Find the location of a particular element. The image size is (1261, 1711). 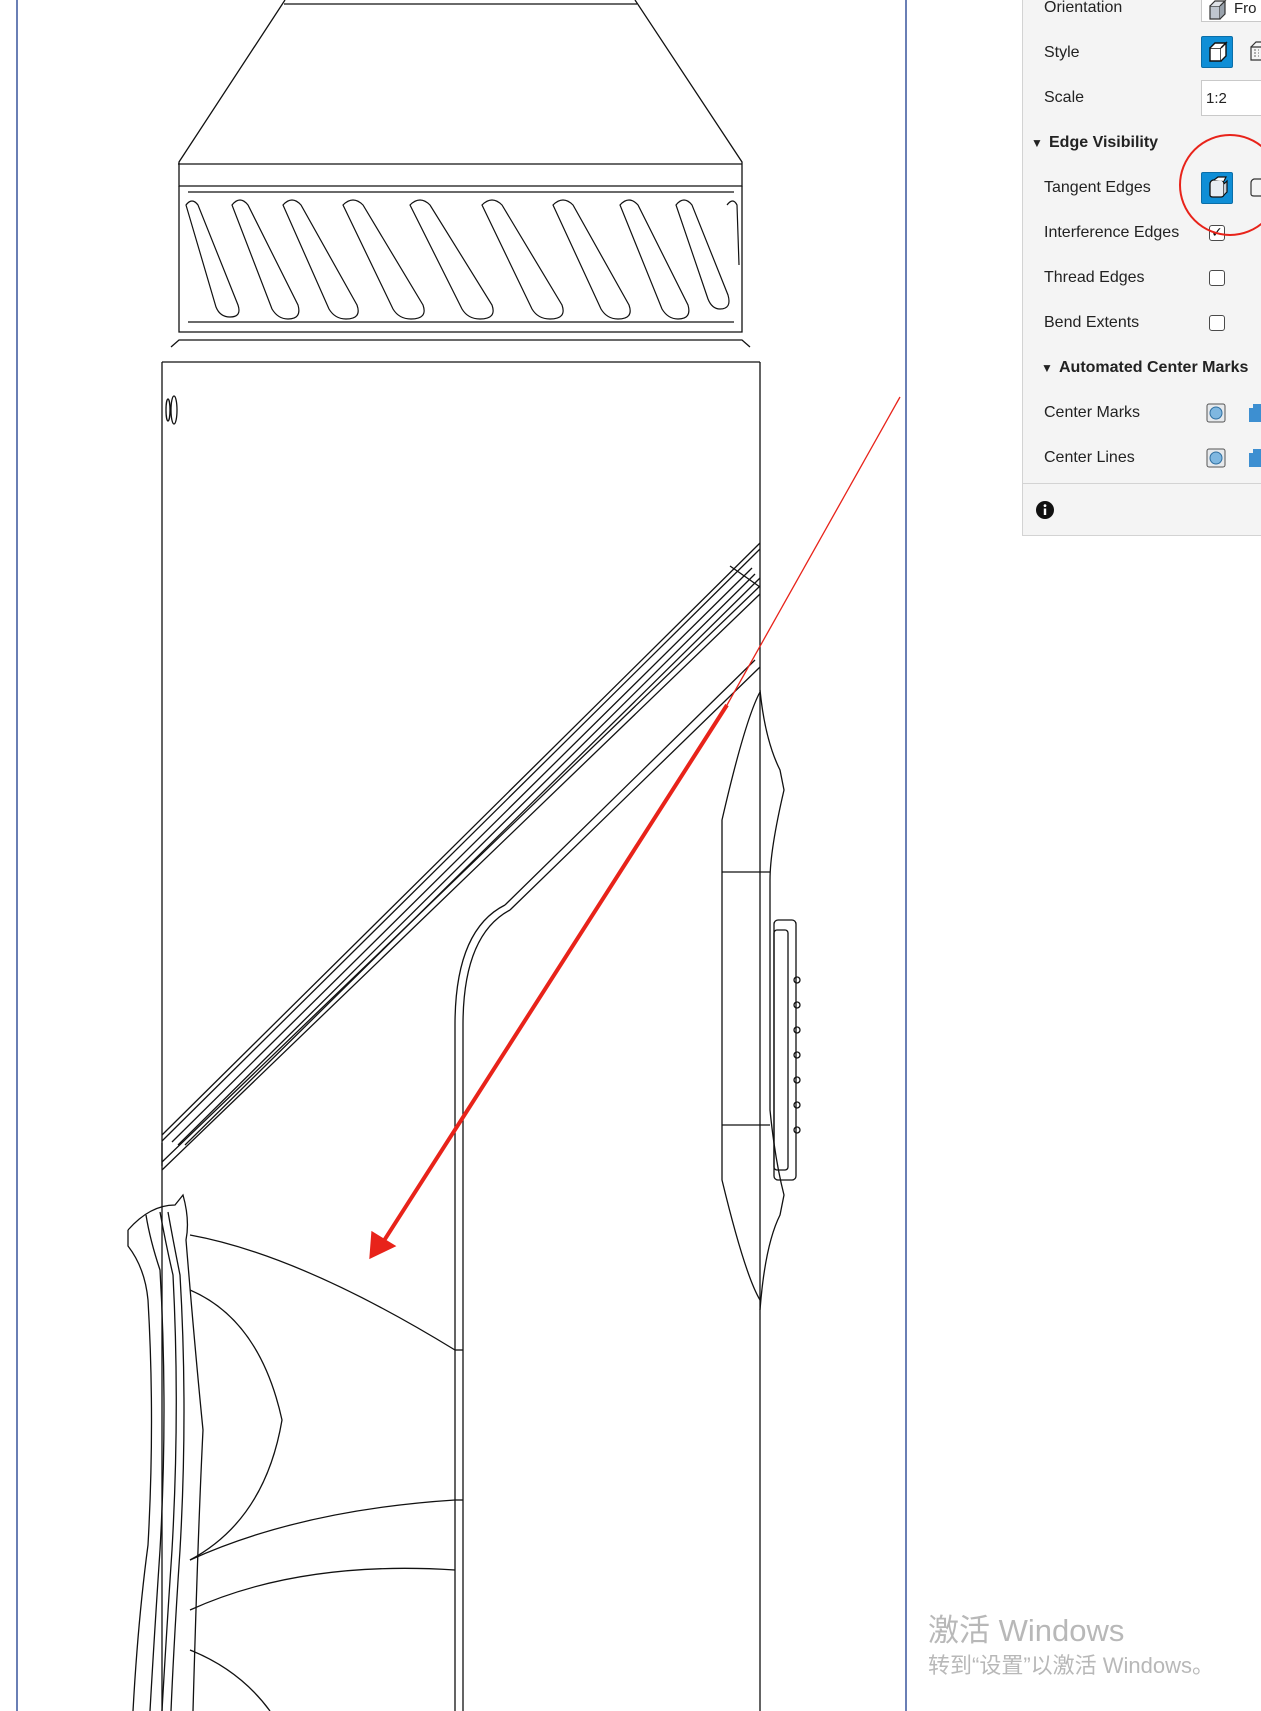

style-row: Style is located at coordinates (1142, 53).